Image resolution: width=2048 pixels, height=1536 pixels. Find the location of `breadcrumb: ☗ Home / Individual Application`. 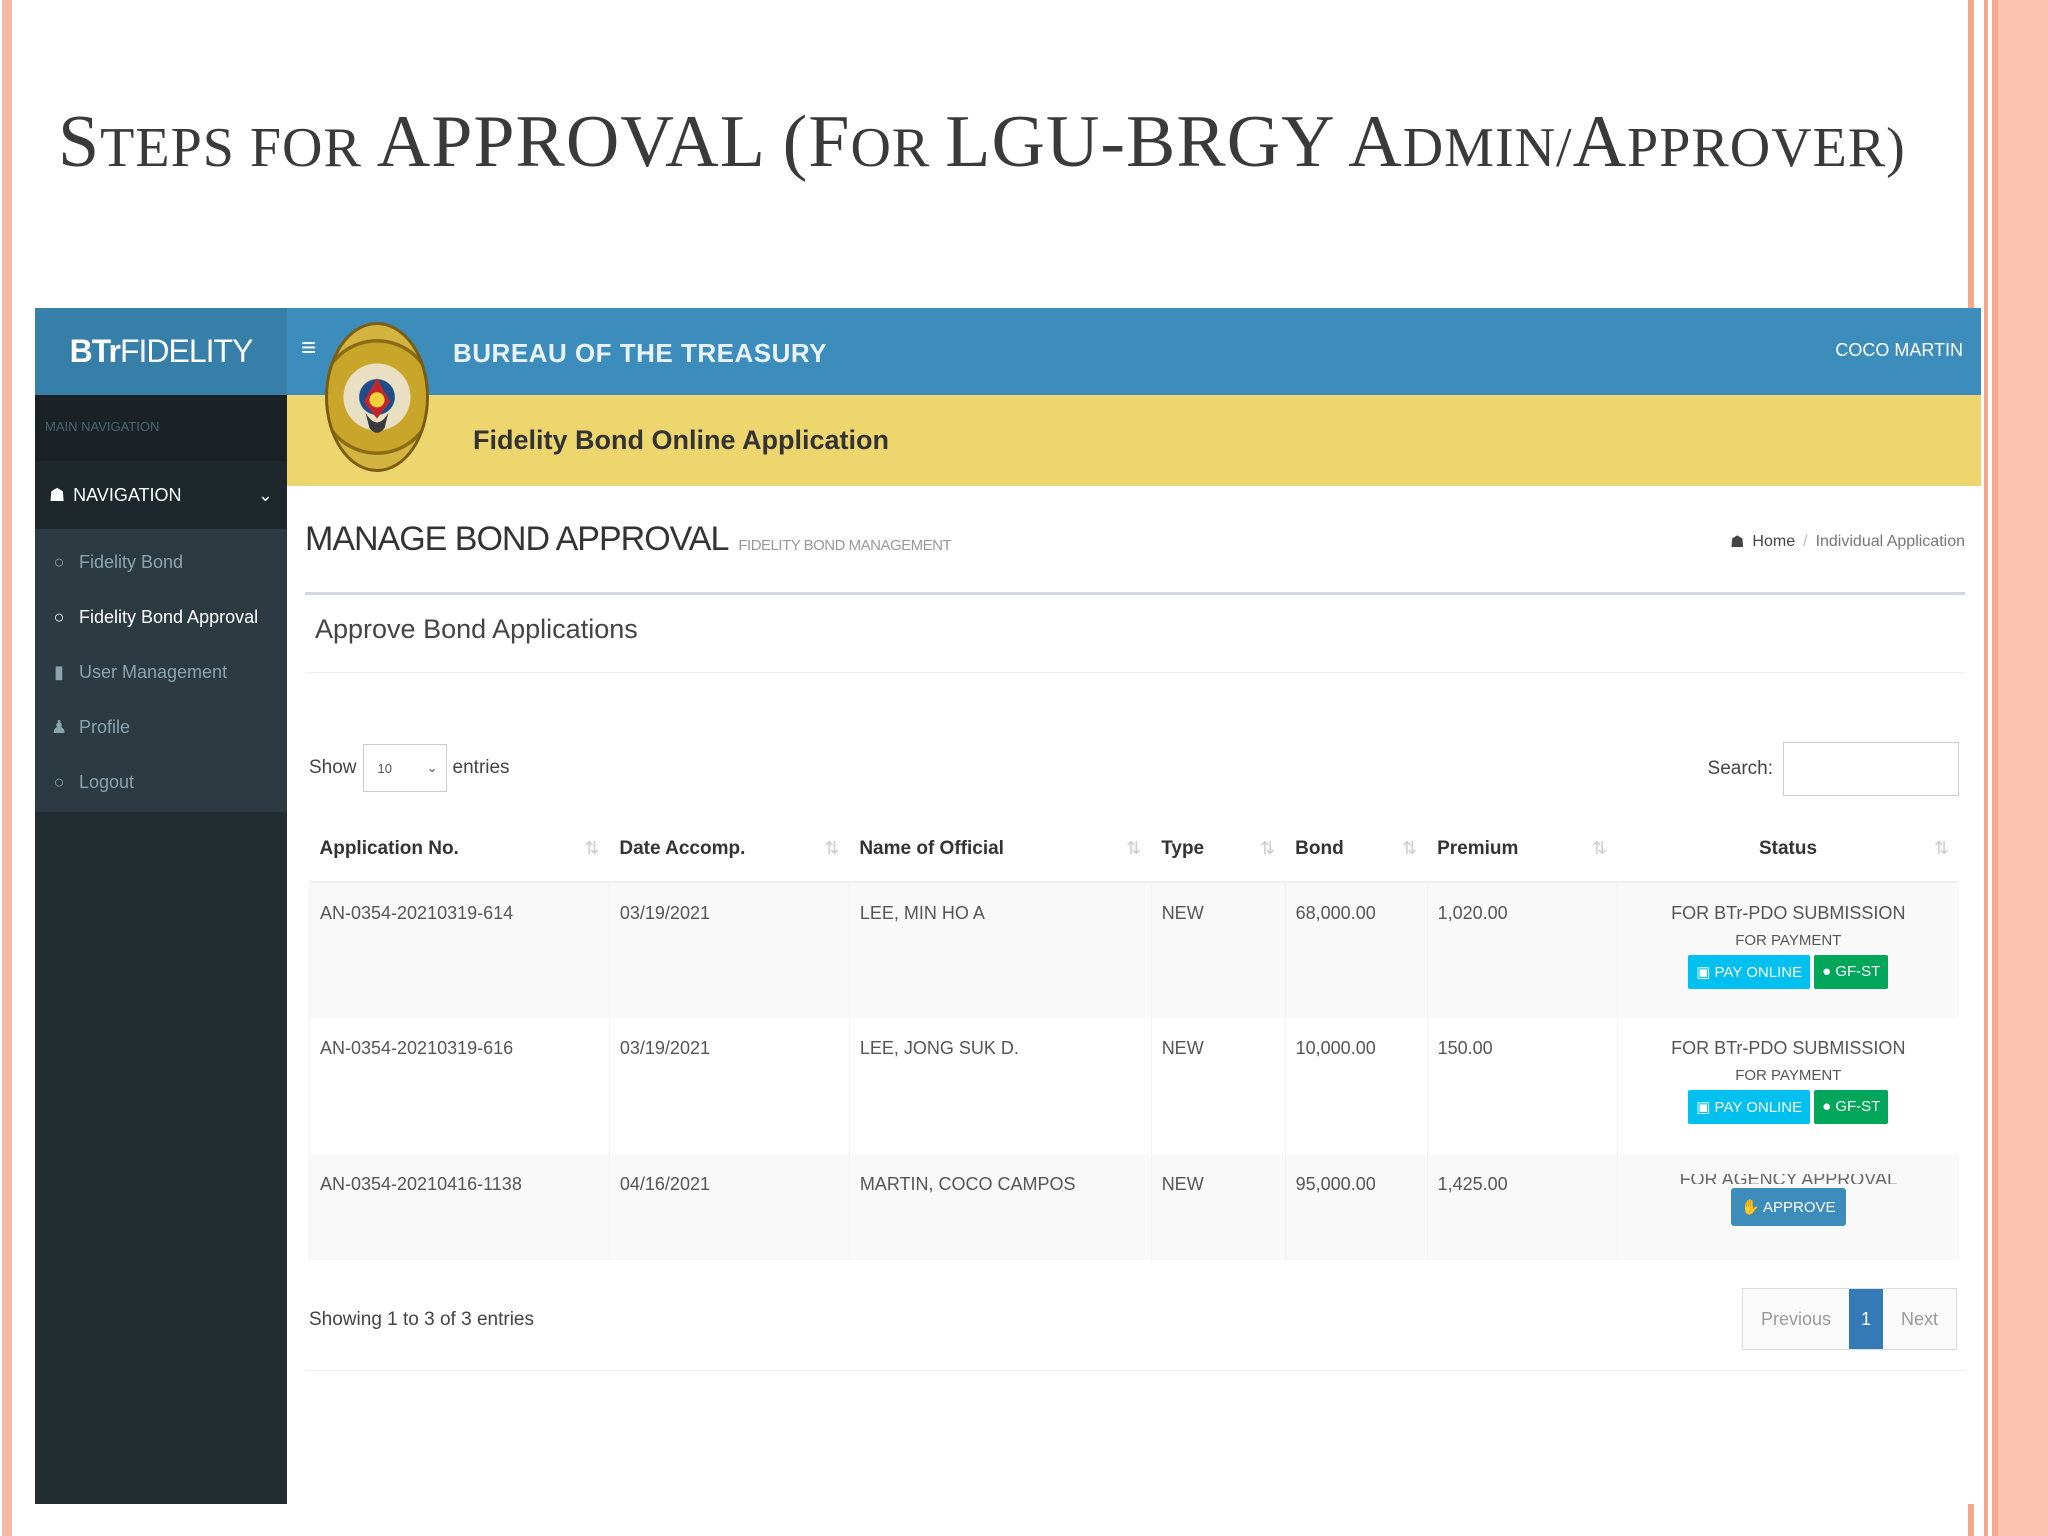

breadcrumb: ☗ Home / Individual Application is located at coordinates (1847, 542).